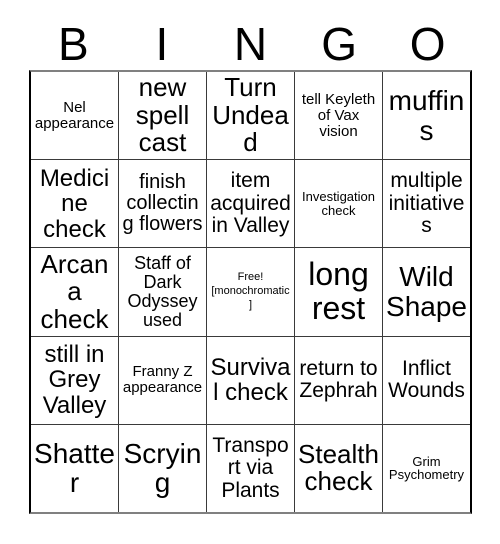 This screenshot has height=544, width=500. I want to click on bingo-cell: Shatter, so click(74, 468).